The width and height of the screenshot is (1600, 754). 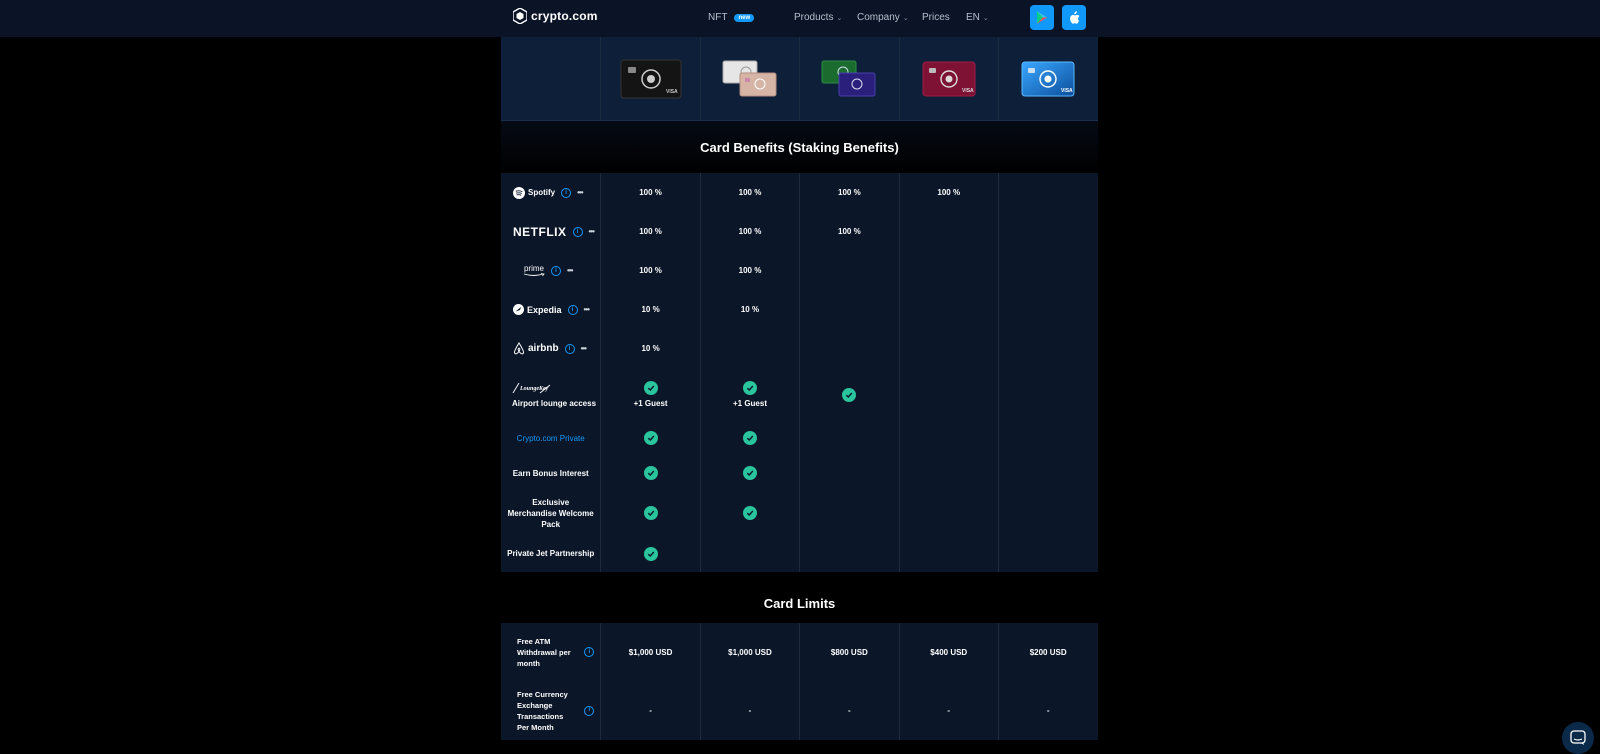 I want to click on limit-label-atm: Free ATM Withdrawal per month i, so click(x=550, y=652).